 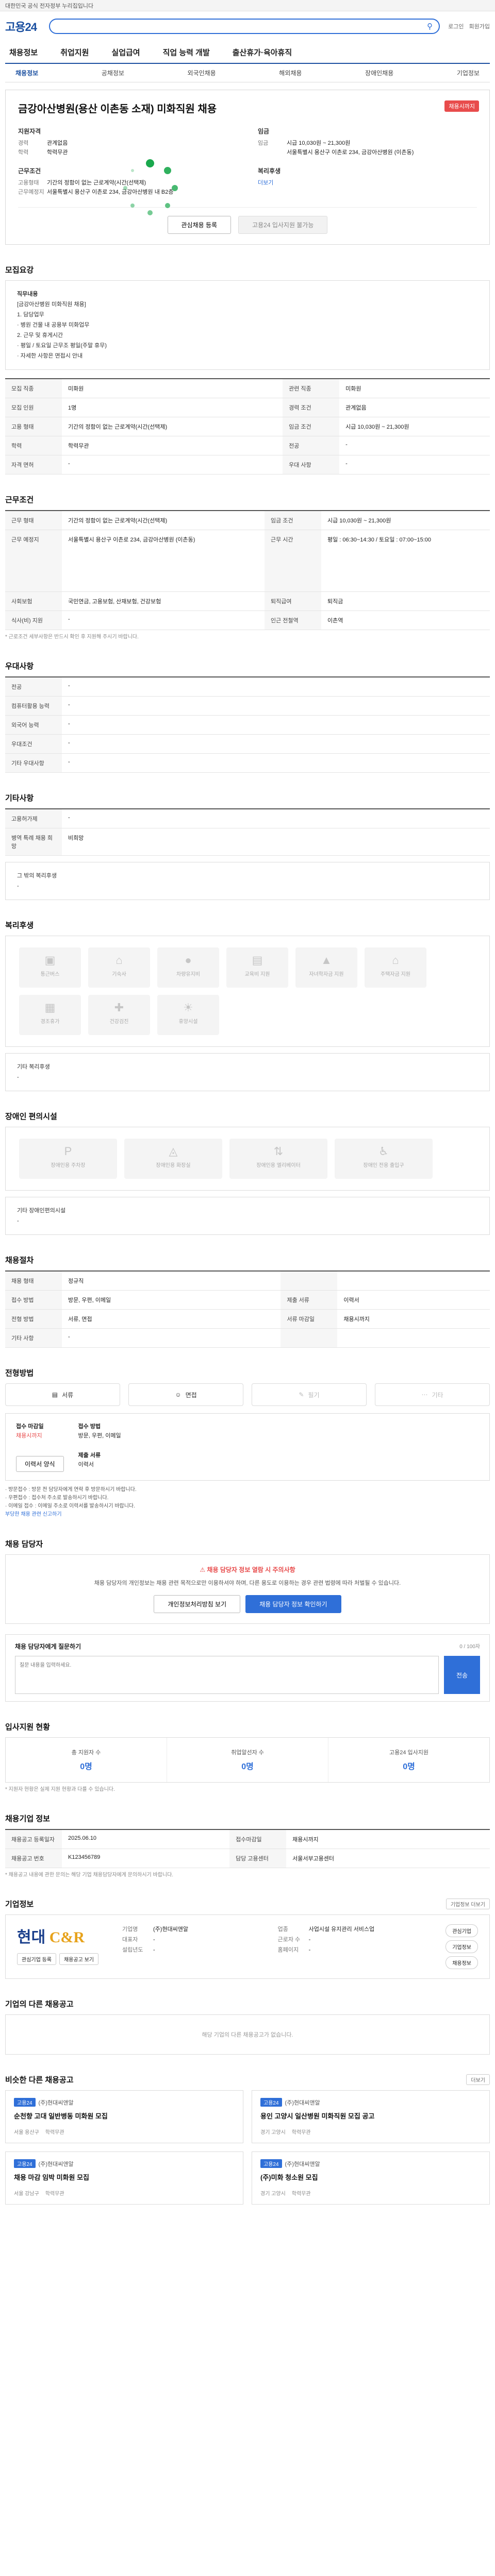 I want to click on company-more-link: 기업정보 더보기, so click(x=468, y=1904).